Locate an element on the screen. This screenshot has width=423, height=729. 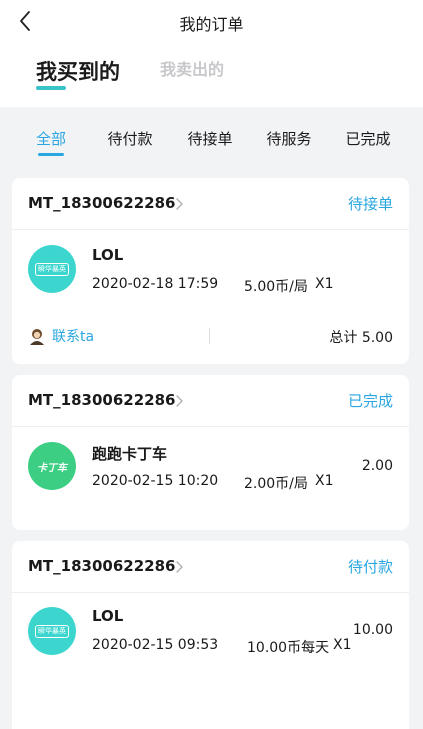
user-avatar-icon is located at coordinates (37, 337).